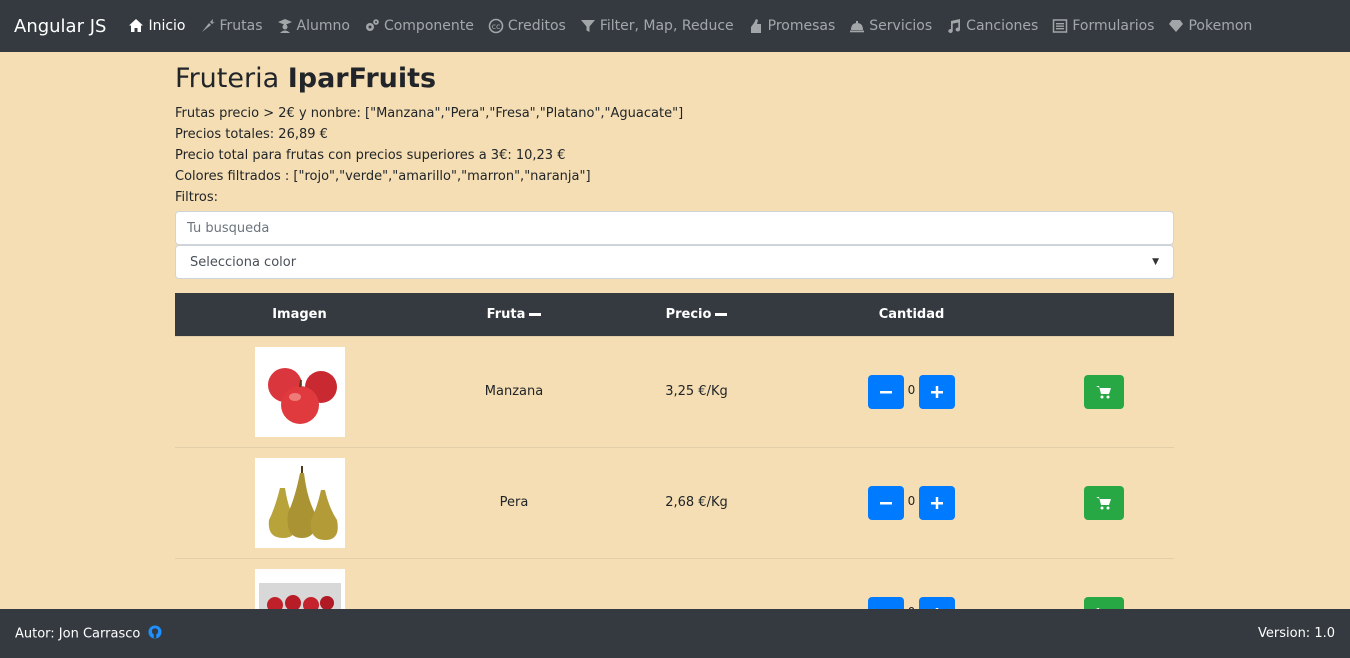  I want to click on nav-item-pokemon: Pokemon, so click(1210, 26).